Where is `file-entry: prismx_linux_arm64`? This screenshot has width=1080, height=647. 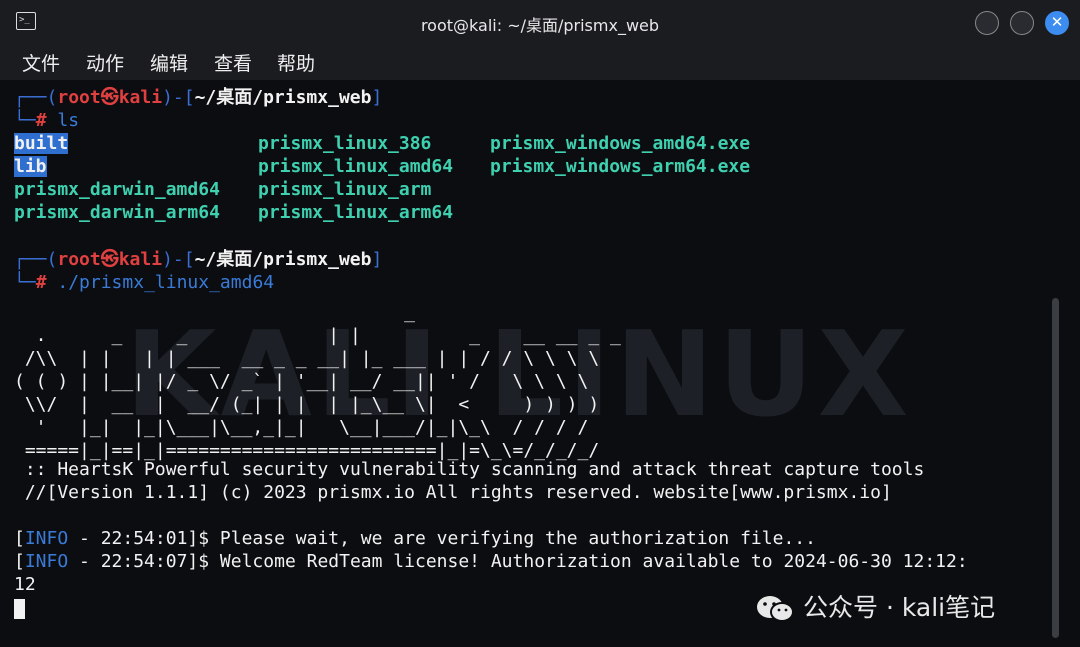 file-entry: prismx_linux_arm64 is located at coordinates (356, 212).